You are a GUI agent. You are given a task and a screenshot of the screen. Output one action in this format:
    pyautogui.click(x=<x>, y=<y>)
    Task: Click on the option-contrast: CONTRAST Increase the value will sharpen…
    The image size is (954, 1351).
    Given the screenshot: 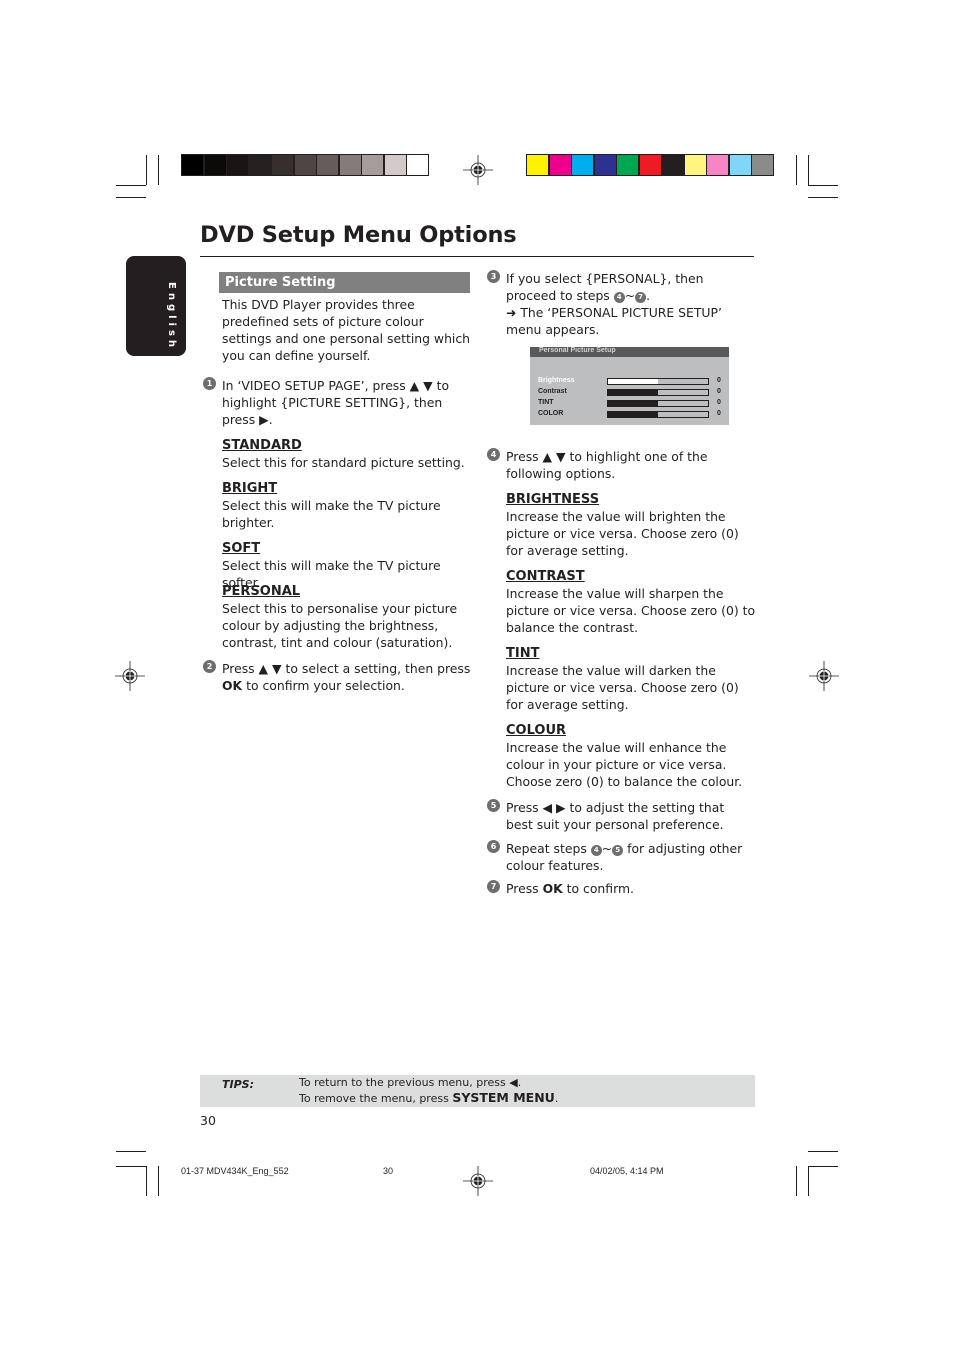 What is the action you would take?
    pyautogui.click(x=632, y=602)
    